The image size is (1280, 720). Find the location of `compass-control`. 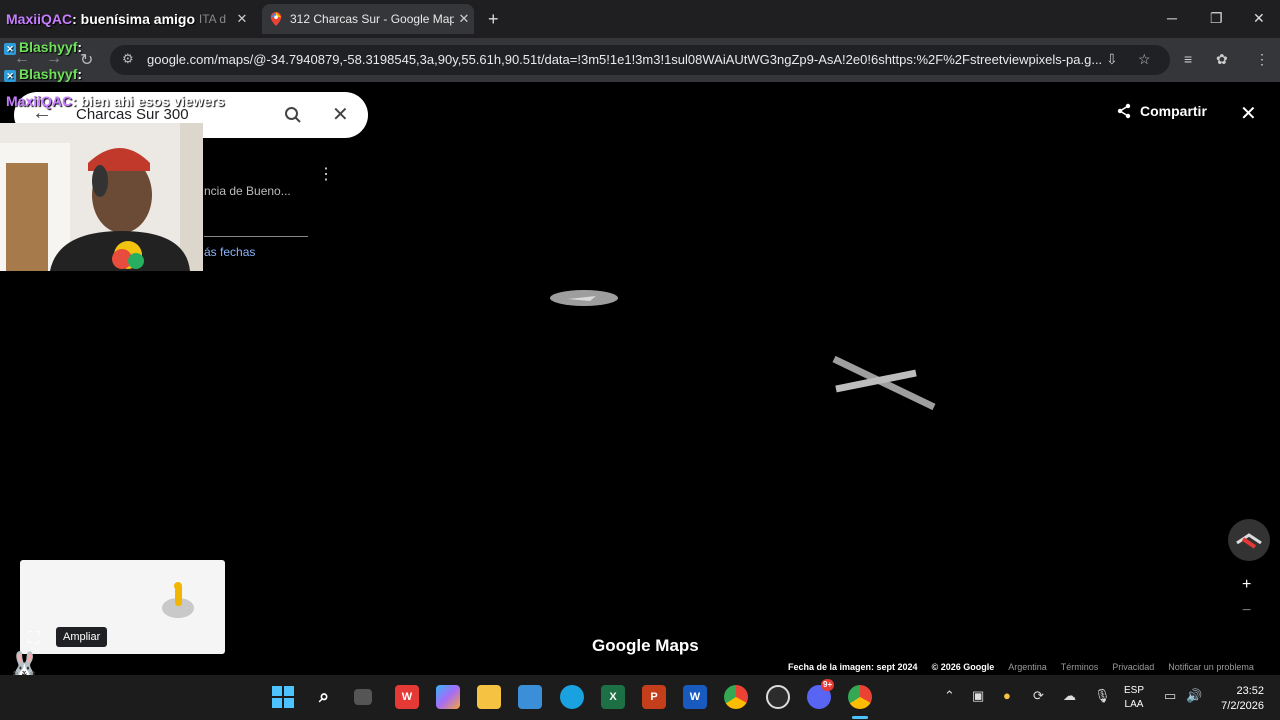

compass-control is located at coordinates (1249, 540).